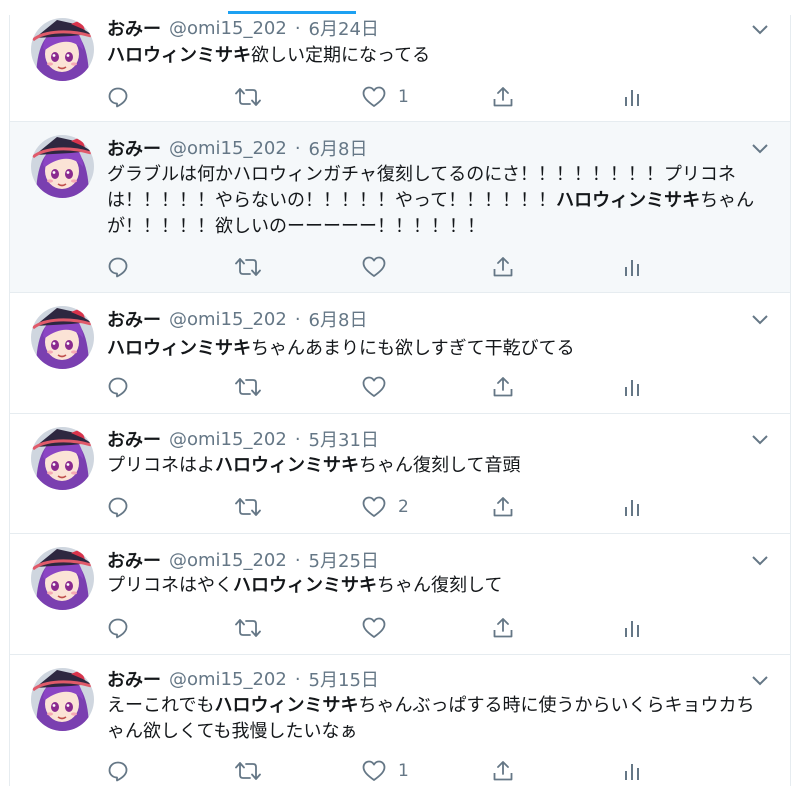 The width and height of the screenshot is (802, 786). Describe the element at coordinates (403, 771) in the screenshot. I see `like-count: 1` at that location.